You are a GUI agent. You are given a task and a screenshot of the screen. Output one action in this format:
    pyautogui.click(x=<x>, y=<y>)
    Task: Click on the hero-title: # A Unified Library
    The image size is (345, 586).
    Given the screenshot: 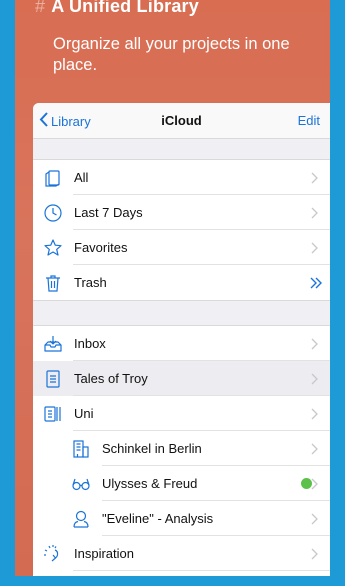 What is the action you would take?
    pyautogui.click(x=117, y=8)
    